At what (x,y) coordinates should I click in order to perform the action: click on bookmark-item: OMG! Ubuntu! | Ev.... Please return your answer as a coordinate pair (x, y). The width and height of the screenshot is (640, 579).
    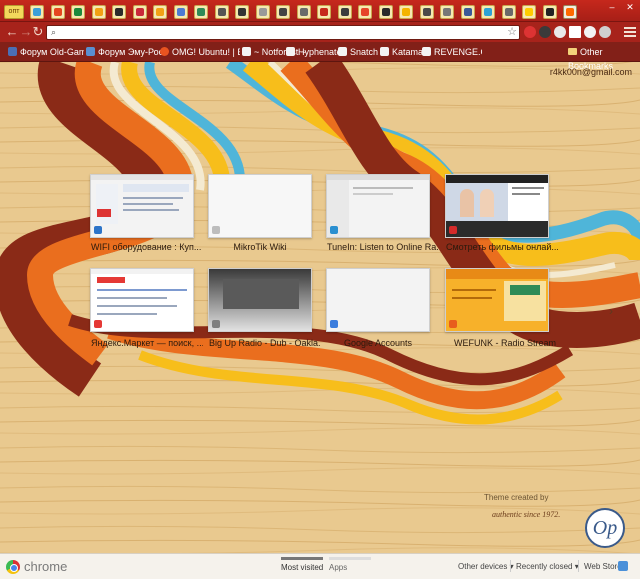
    Looking at the image, I should click on (200, 52).